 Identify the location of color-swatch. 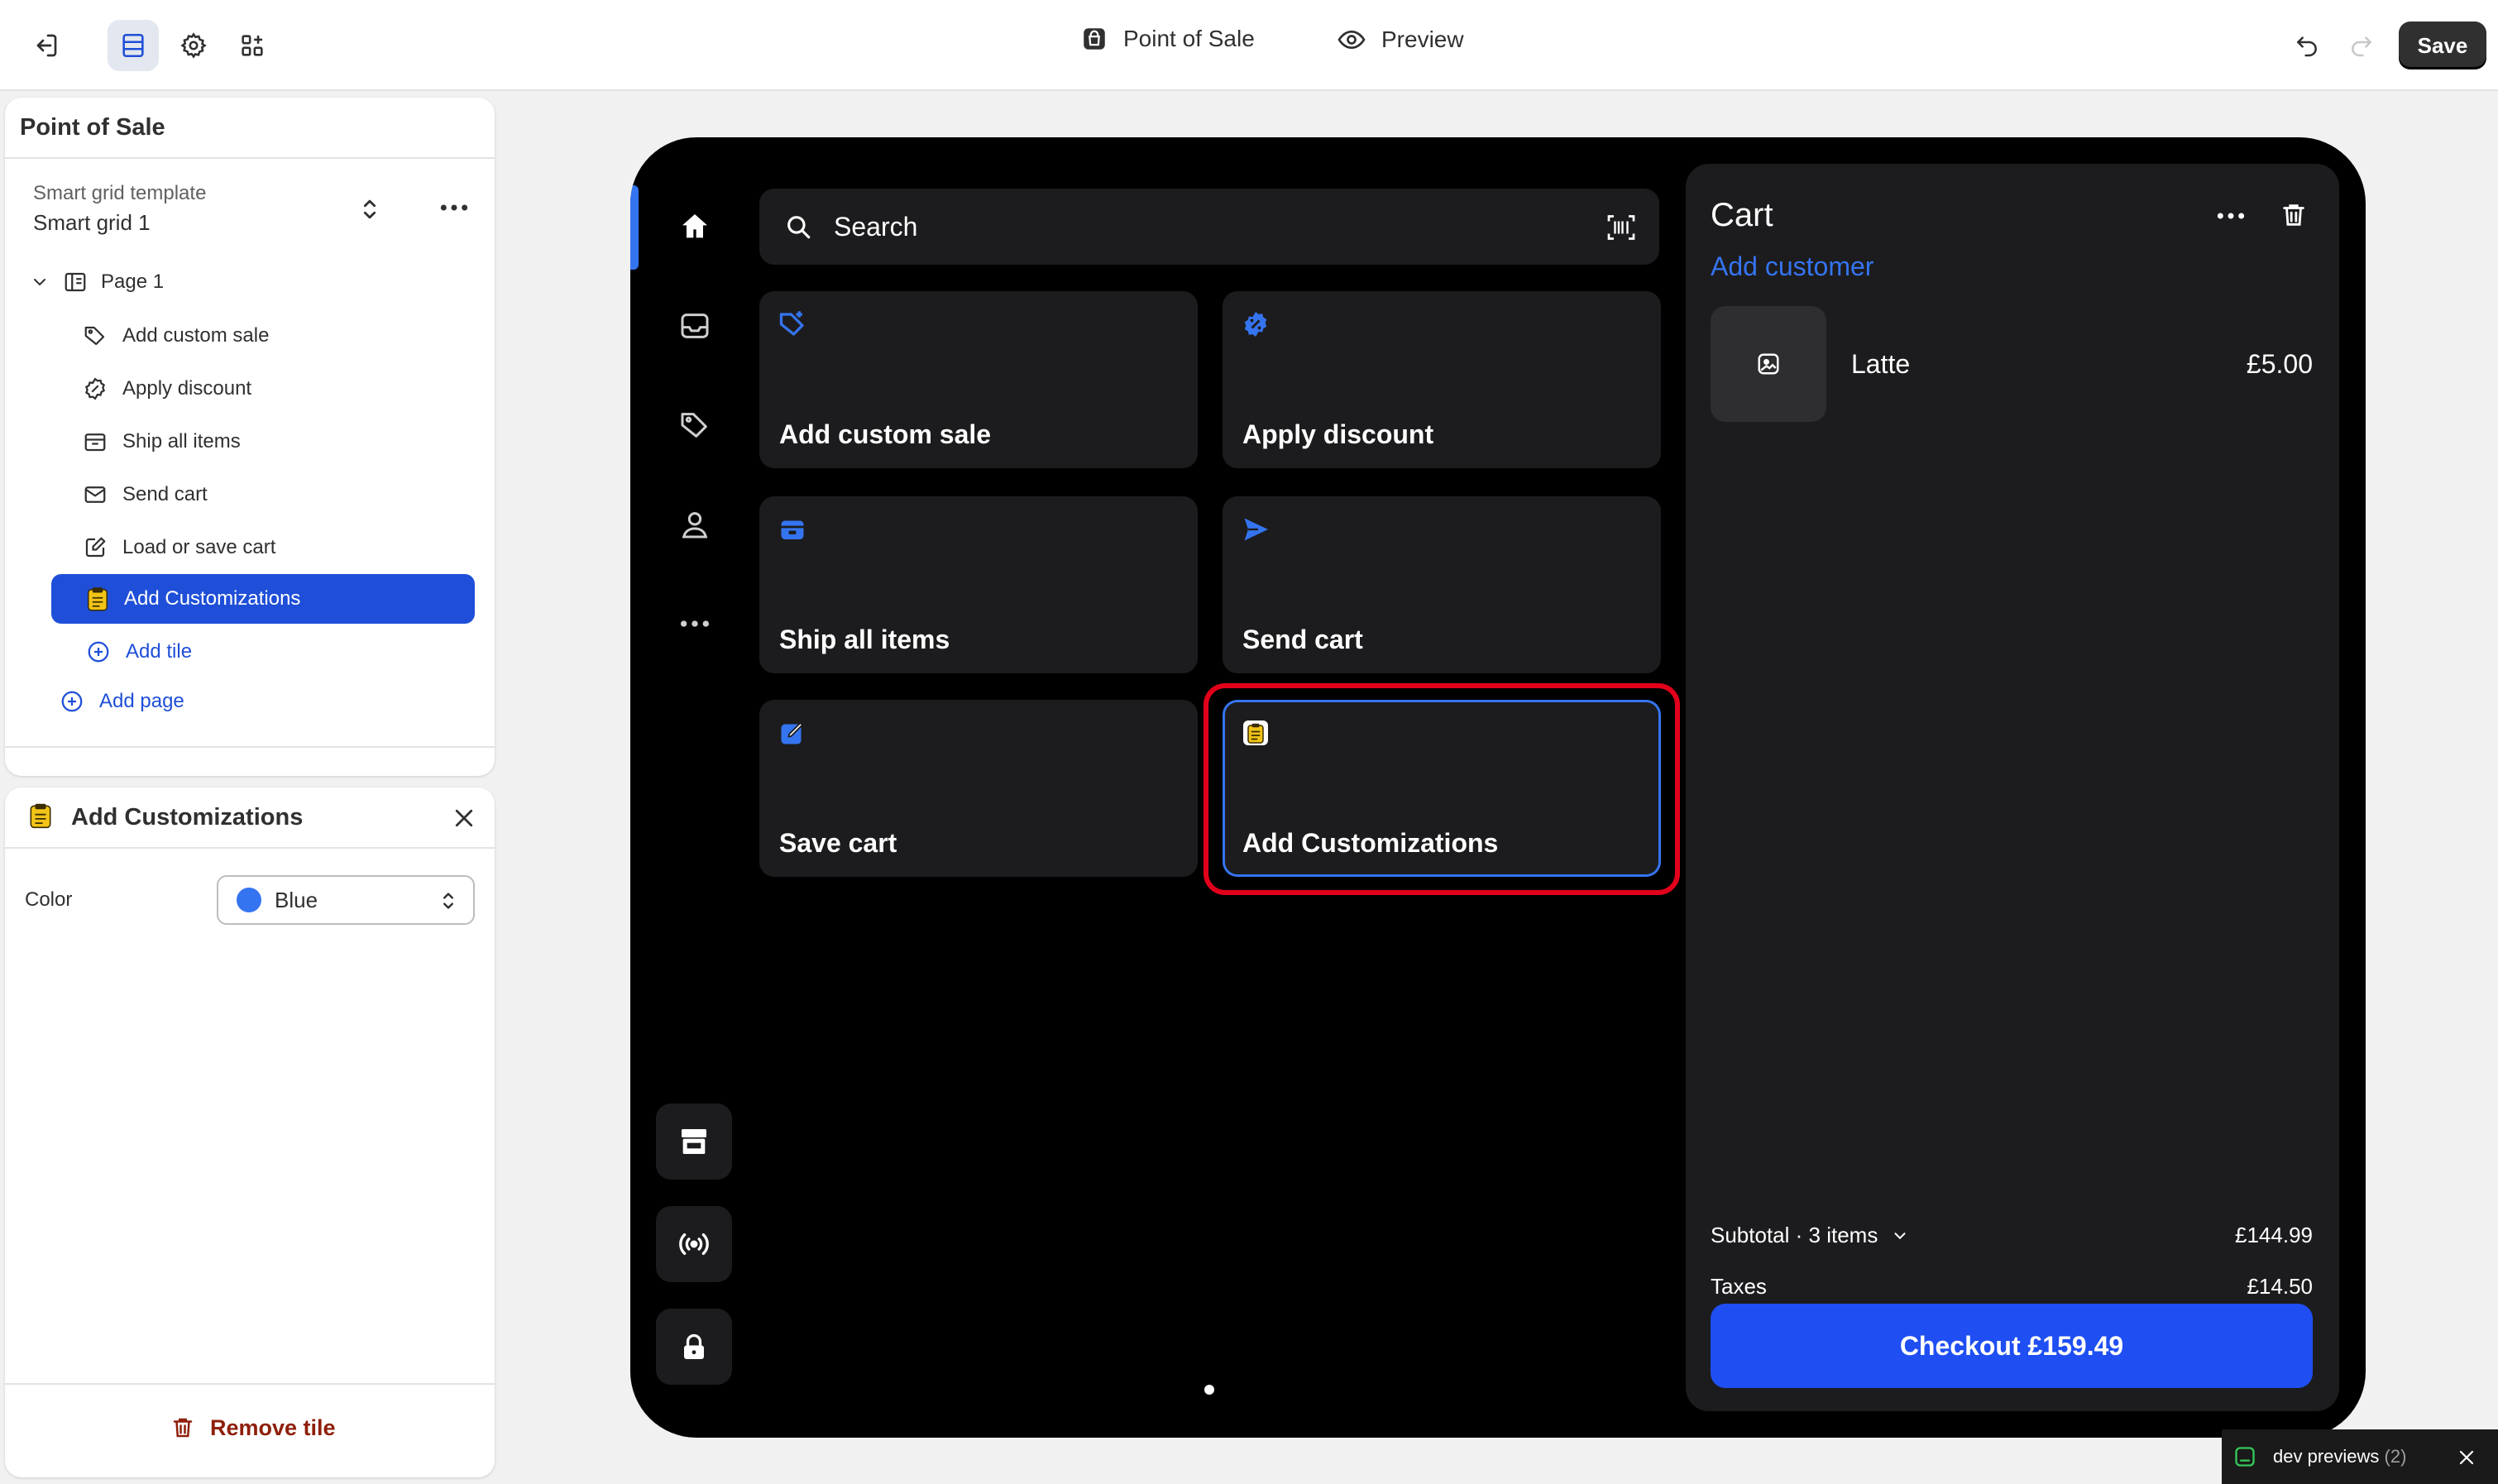
(249, 900).